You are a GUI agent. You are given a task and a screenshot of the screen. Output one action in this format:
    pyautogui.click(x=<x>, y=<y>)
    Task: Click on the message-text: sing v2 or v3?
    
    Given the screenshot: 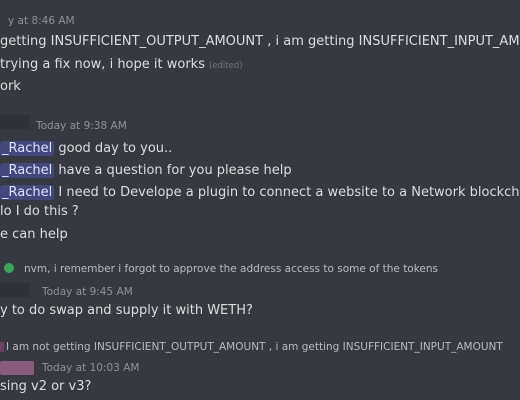 What is the action you would take?
    pyautogui.click(x=46, y=386)
    